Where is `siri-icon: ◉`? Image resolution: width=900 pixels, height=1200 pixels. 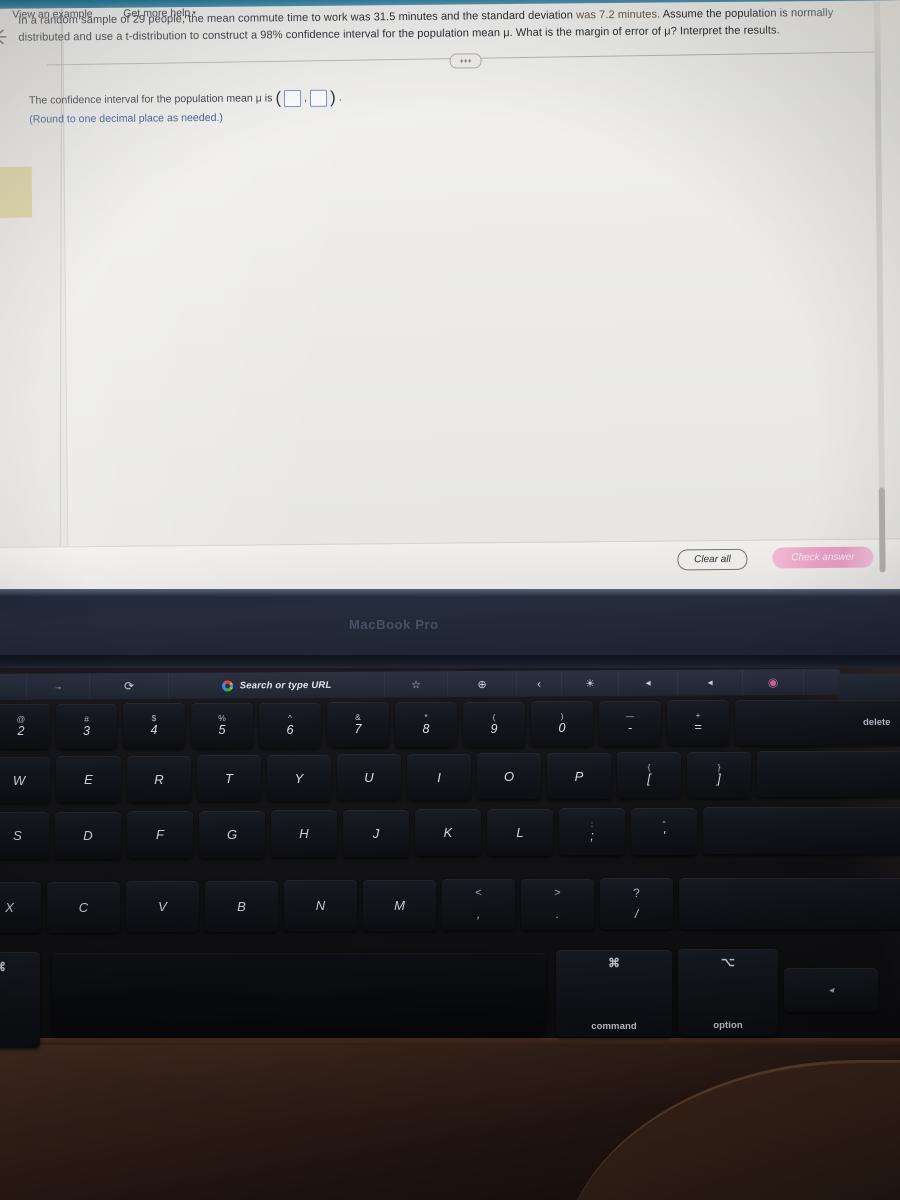
siri-icon: ◉ is located at coordinates (773, 682).